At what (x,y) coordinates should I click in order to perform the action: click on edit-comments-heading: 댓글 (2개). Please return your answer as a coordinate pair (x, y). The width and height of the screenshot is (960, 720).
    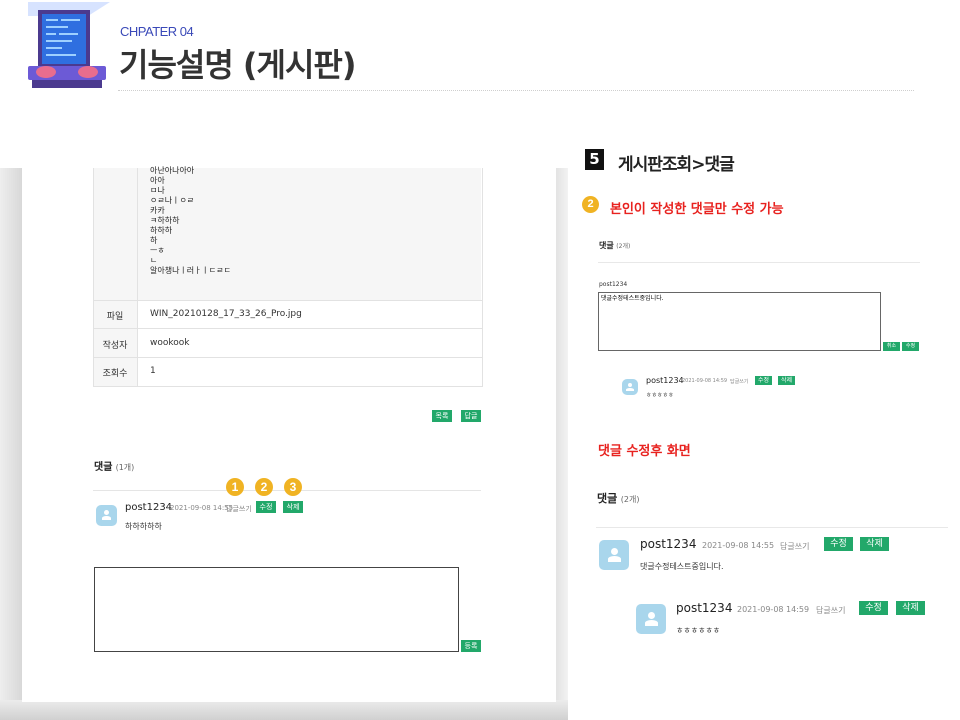
    Looking at the image, I should click on (614, 245).